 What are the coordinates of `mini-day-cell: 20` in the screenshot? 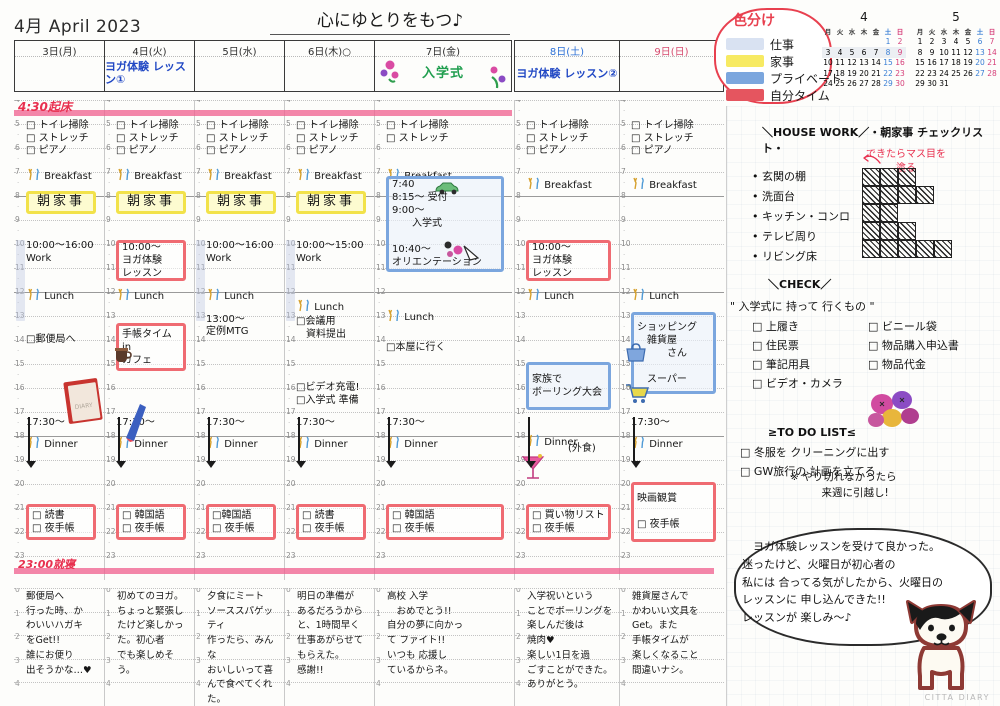 It's located at (980, 63).